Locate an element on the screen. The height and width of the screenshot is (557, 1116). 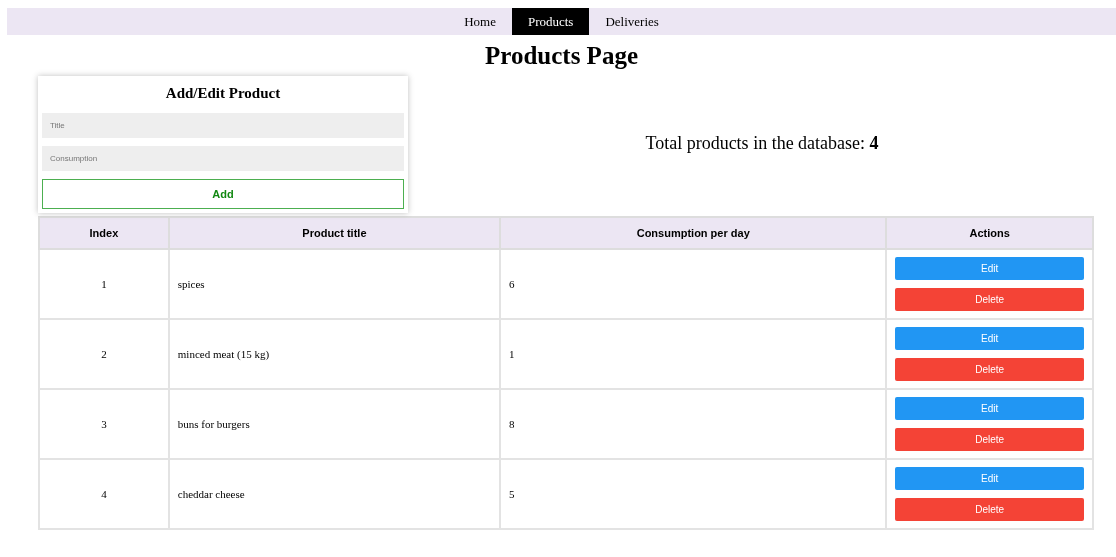
table-cell: 8 is located at coordinates (693, 424).